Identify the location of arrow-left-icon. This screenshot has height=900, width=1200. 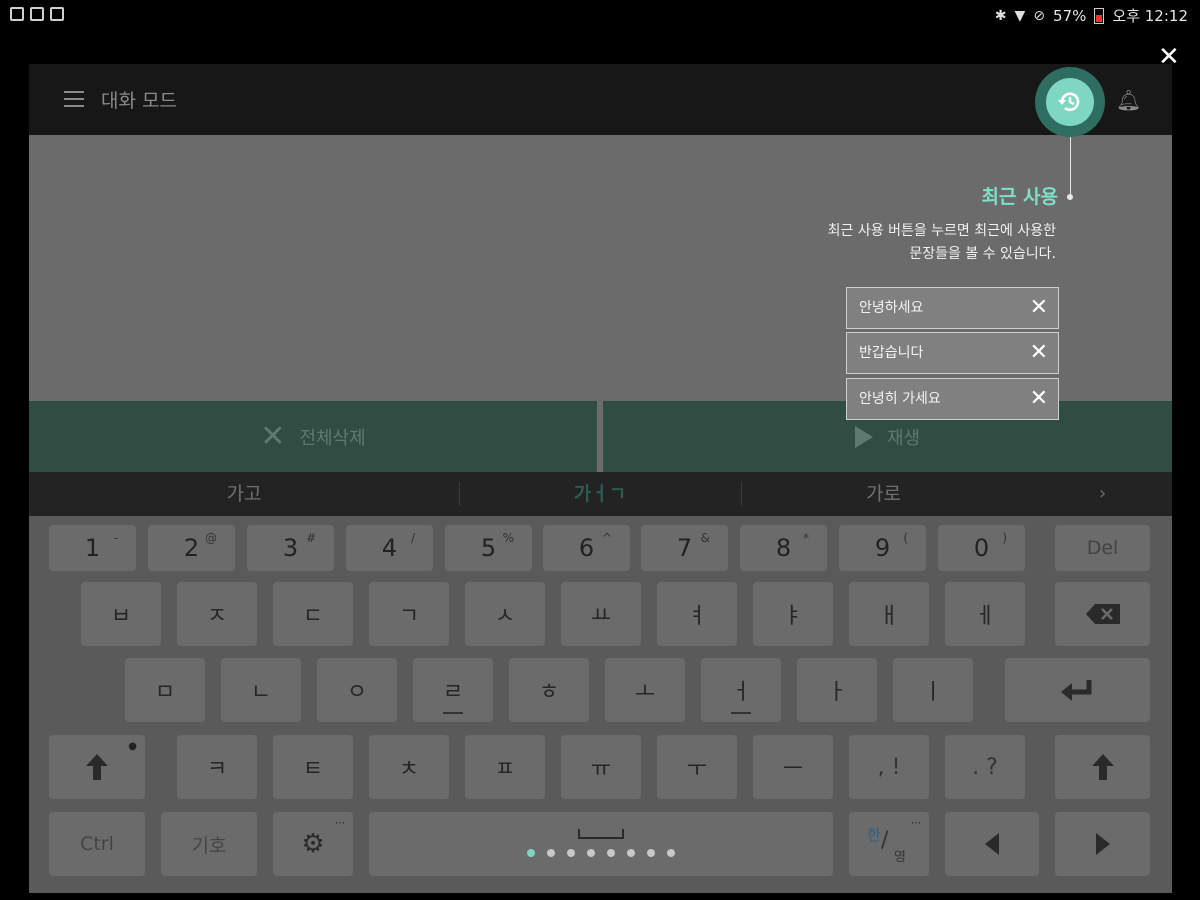
(992, 844).